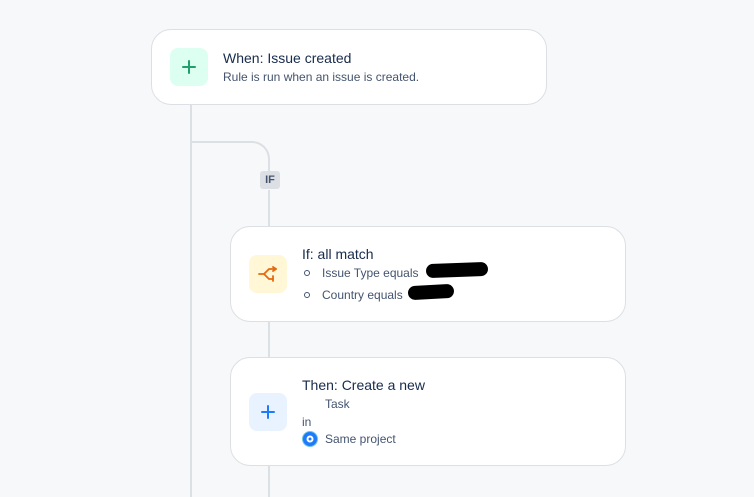  Describe the element at coordinates (338, 254) in the screenshot. I see `condition-title: If: all match` at that location.